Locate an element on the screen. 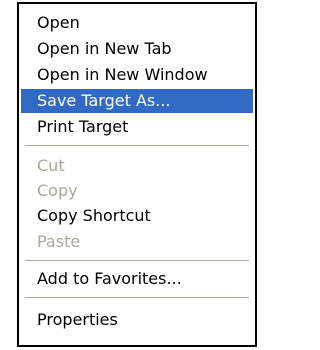  menu-item-properties: Properties is located at coordinates (137, 320).